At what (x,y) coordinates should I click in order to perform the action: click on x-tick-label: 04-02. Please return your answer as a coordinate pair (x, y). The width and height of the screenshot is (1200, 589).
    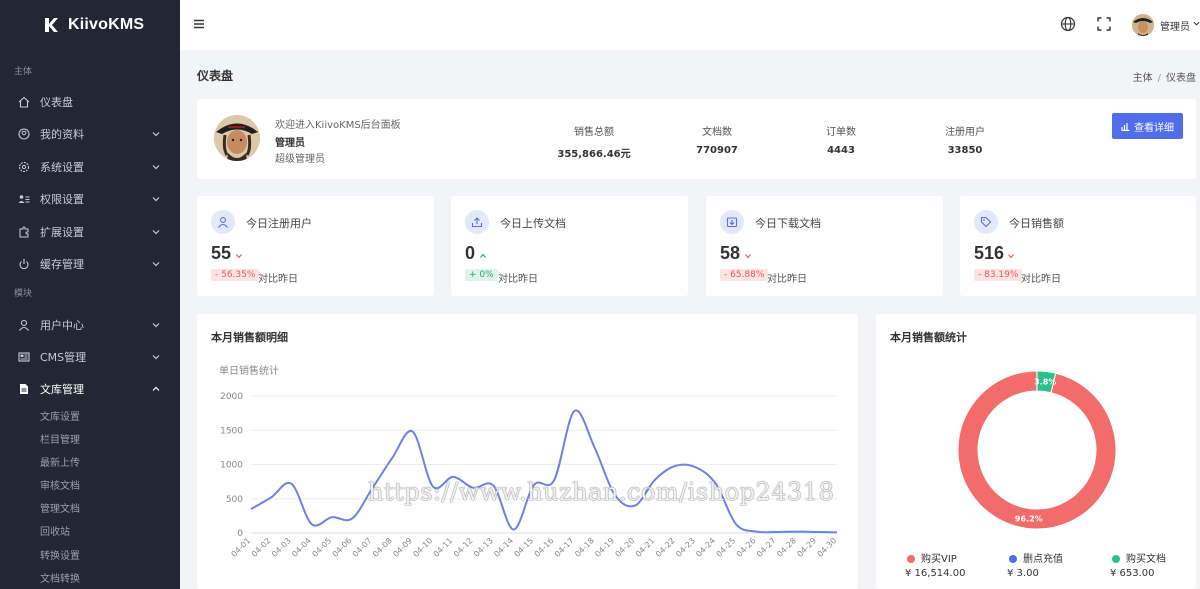
    Looking at the image, I should click on (261, 547).